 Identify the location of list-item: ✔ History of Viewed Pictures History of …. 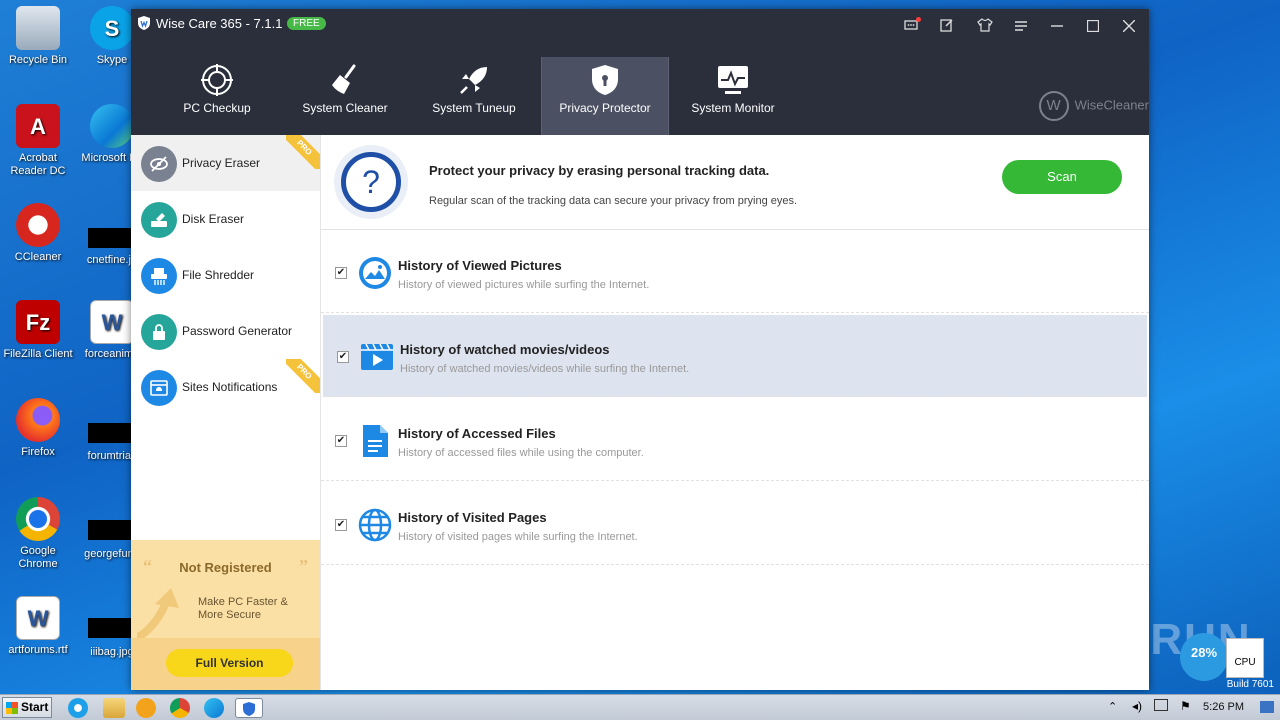
(735, 272).